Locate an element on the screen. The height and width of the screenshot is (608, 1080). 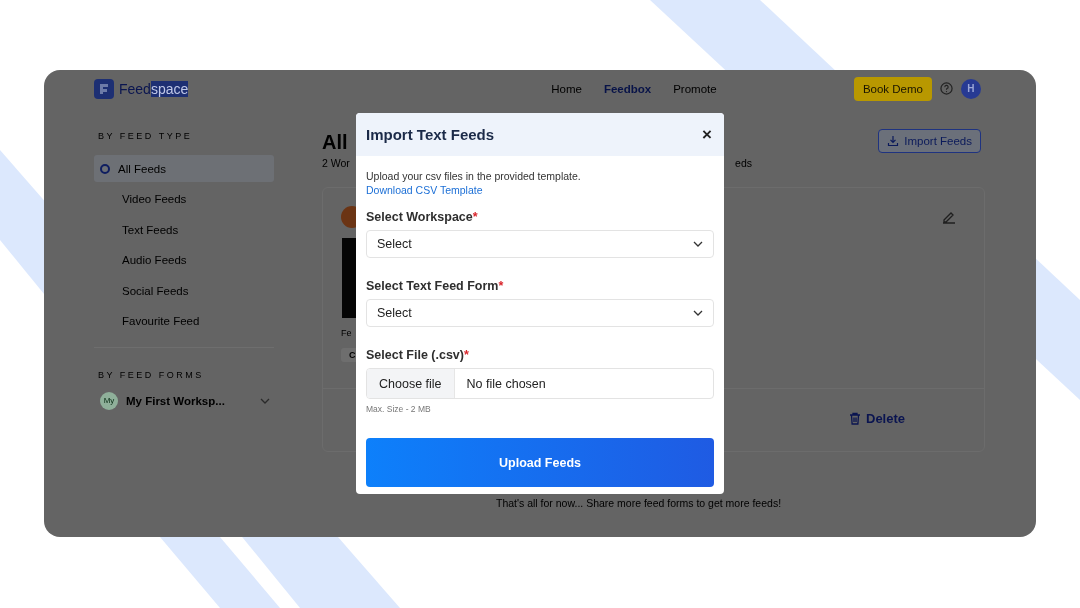
page-subtitle: 2 Wor is located at coordinates (336, 163).